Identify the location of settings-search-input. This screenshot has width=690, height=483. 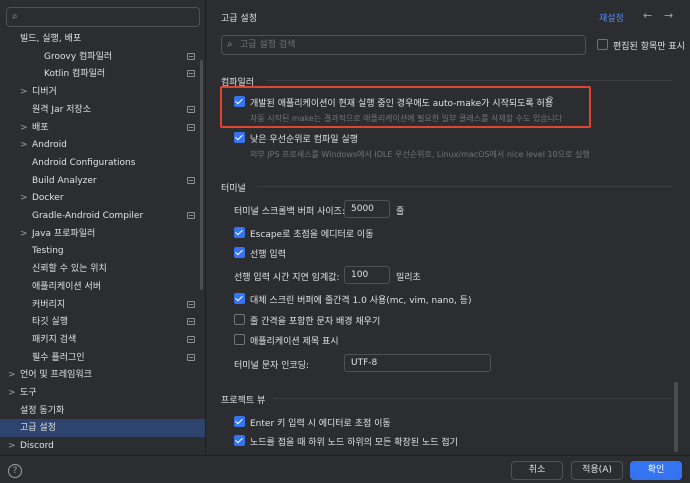
(410, 45).